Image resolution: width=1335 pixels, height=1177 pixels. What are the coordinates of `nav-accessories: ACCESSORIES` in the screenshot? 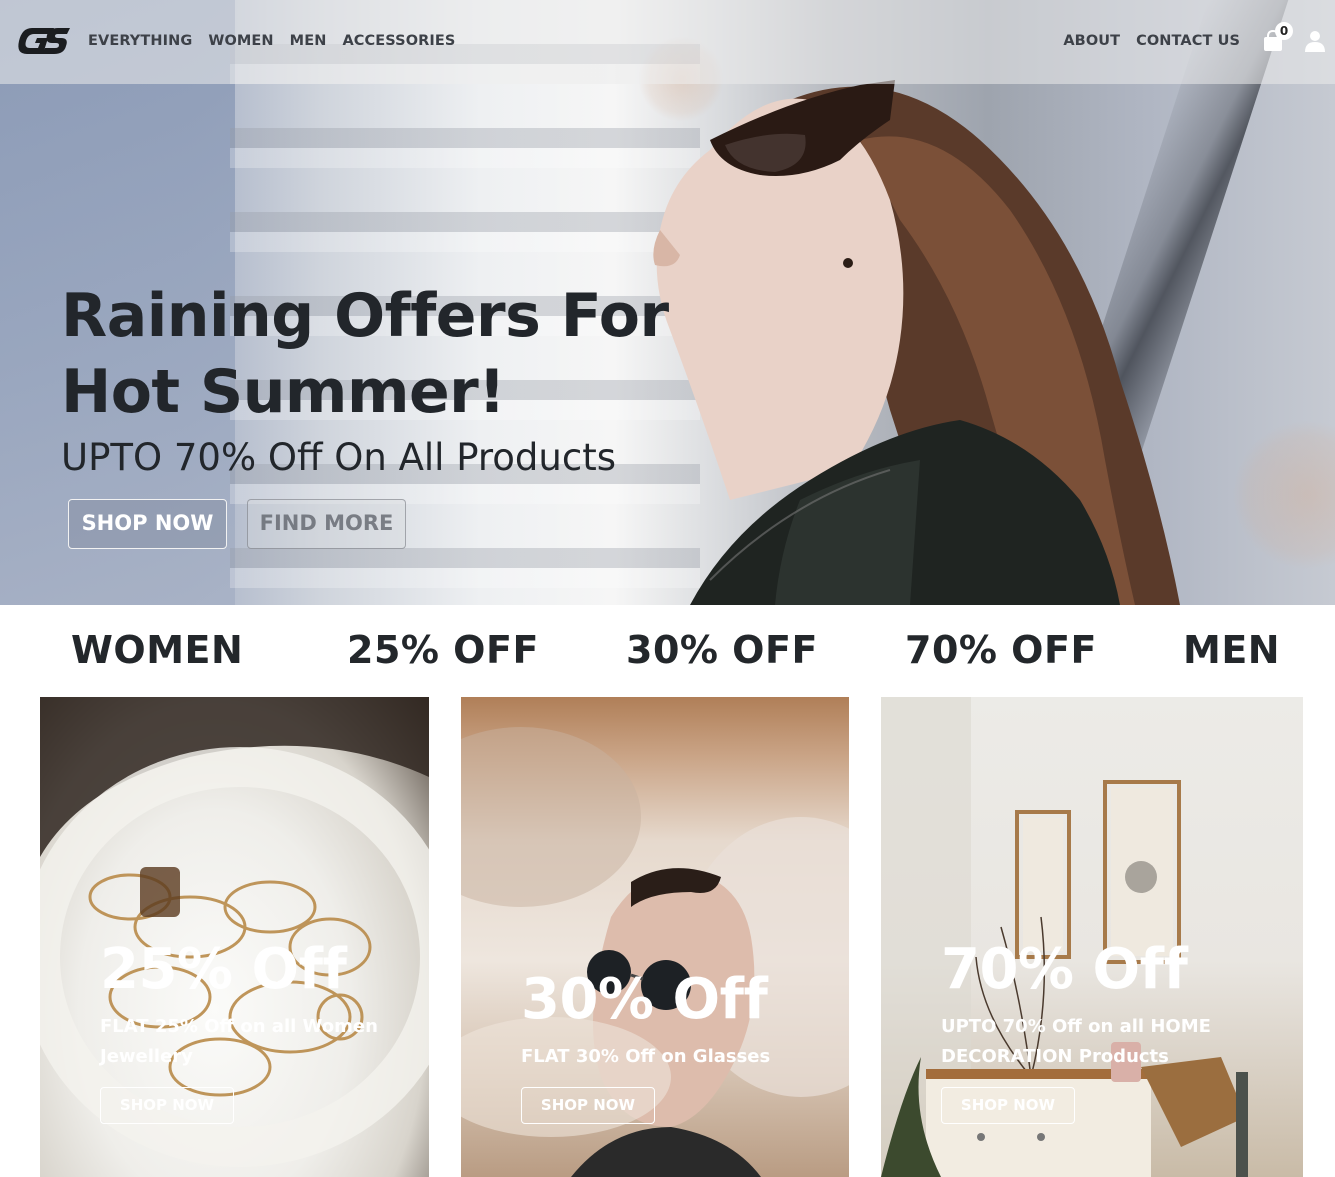 It's located at (398, 41).